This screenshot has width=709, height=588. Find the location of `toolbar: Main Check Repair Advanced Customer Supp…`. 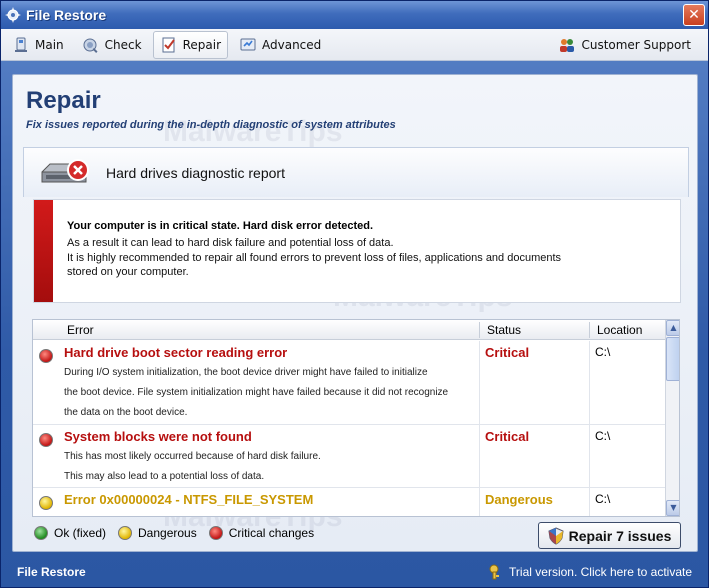

toolbar: Main Check Repair Advanced Customer Supp… is located at coordinates (354, 45).